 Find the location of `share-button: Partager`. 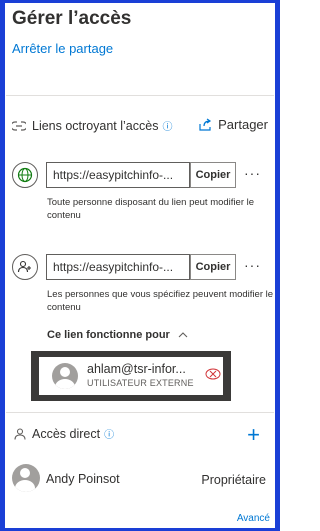

share-button: Partager is located at coordinates (233, 124).